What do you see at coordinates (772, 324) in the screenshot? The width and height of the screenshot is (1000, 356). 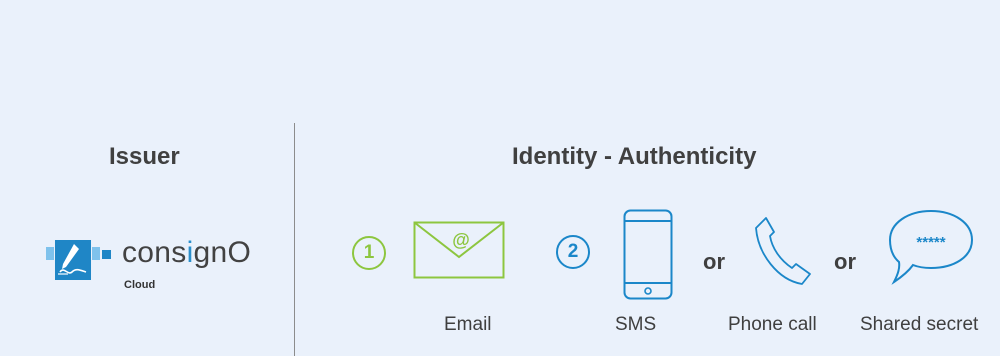 I see `caption-phone: Phone call` at bounding box center [772, 324].